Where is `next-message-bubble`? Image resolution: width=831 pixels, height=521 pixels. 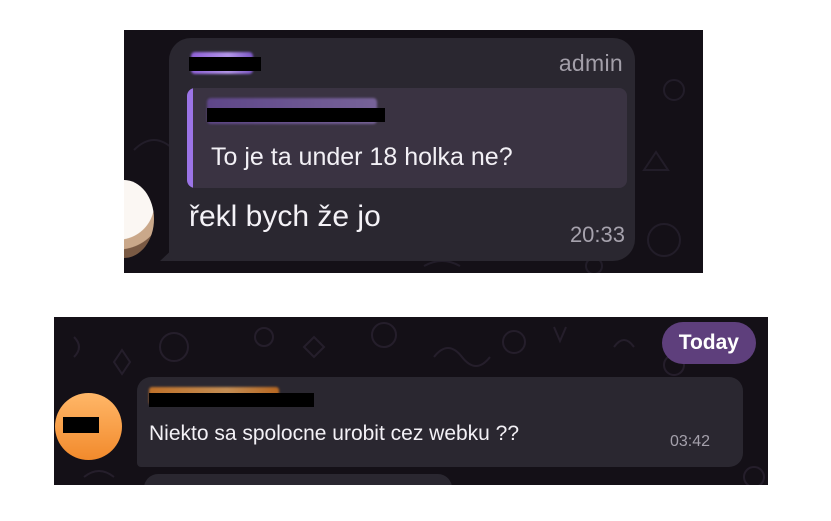
next-message-bubble is located at coordinates (298, 479).